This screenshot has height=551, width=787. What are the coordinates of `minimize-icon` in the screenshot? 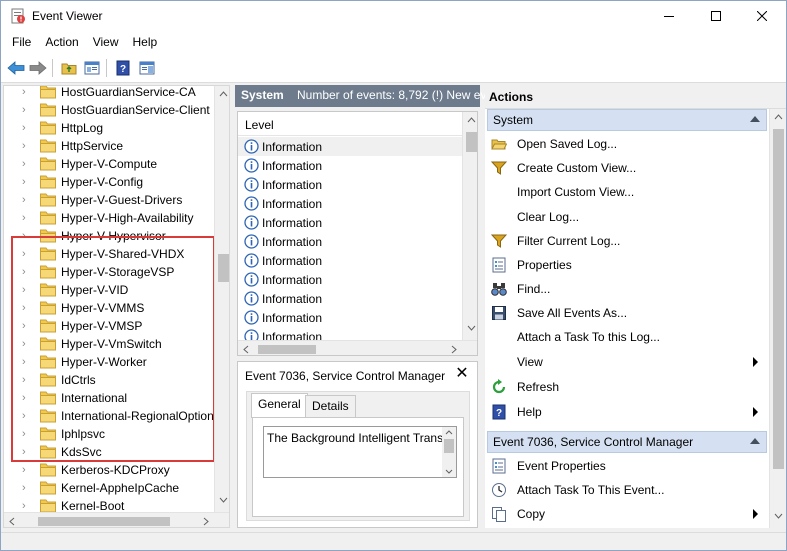 It's located at (669, 16).